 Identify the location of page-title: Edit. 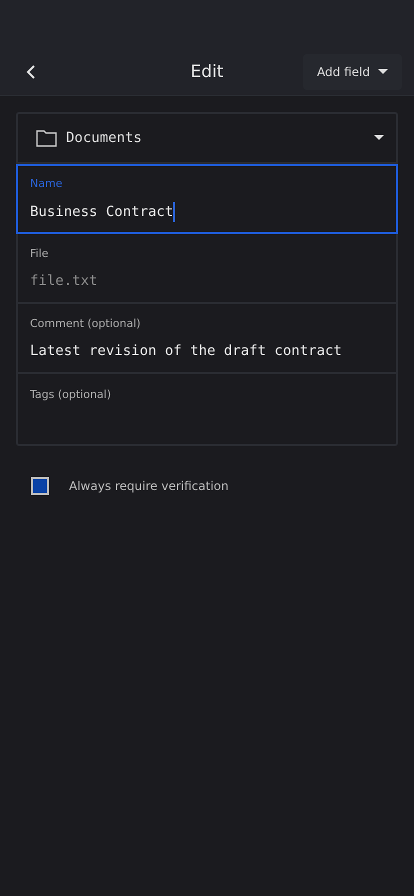
(207, 72).